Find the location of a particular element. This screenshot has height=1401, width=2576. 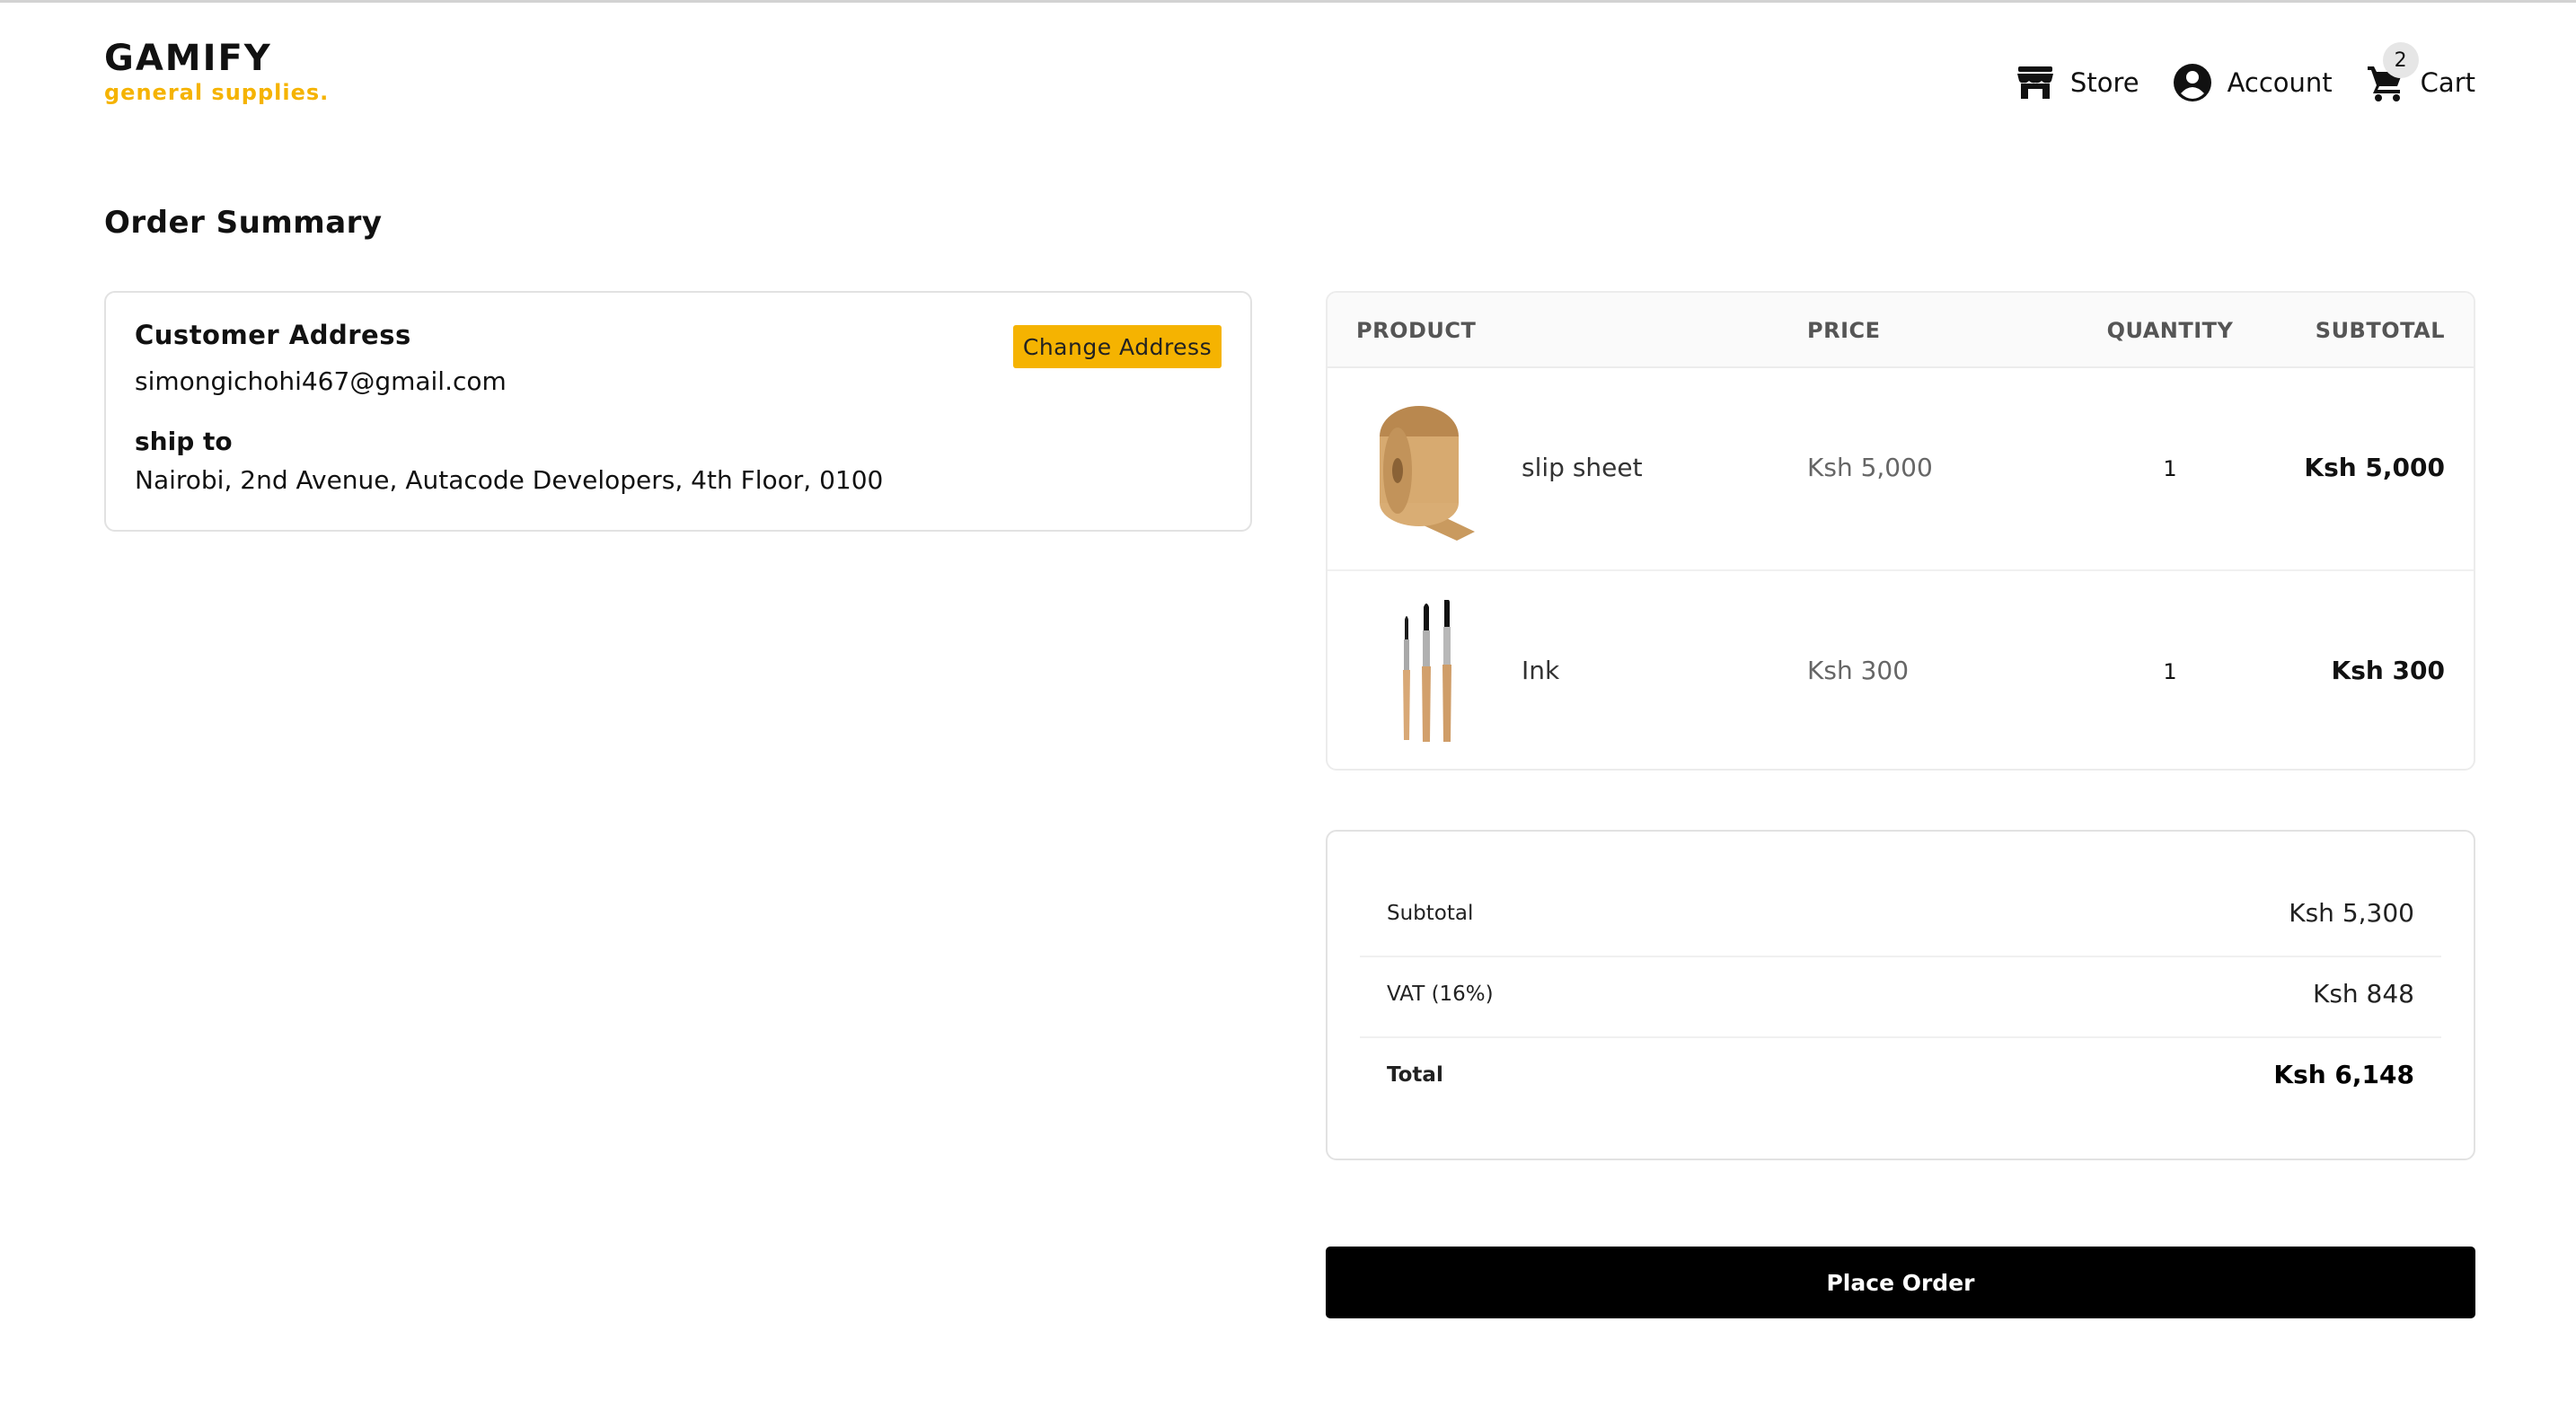

nav-store: Store is located at coordinates (2077, 82).